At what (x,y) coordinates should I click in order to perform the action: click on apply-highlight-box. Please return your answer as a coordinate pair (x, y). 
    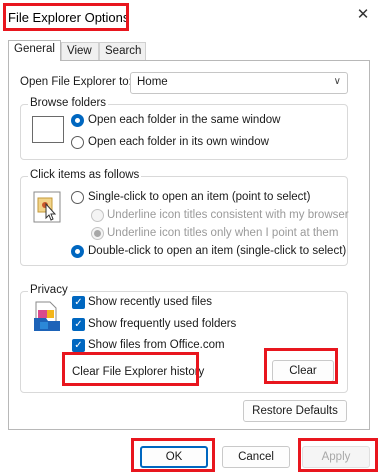
    Looking at the image, I should click on (338, 455).